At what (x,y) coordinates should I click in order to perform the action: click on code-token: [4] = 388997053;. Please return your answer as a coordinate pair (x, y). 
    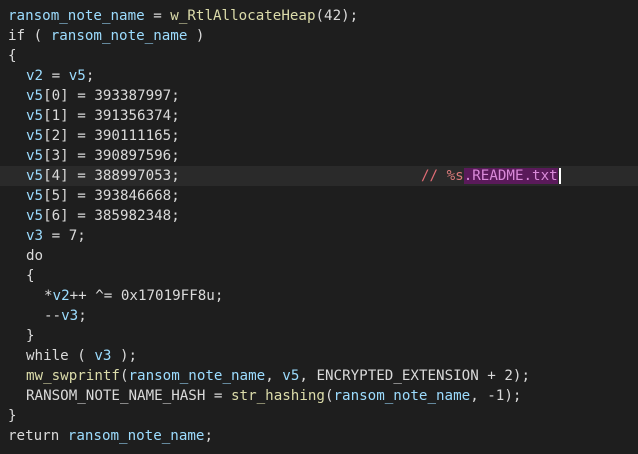
    Looking at the image, I should click on (111, 176).